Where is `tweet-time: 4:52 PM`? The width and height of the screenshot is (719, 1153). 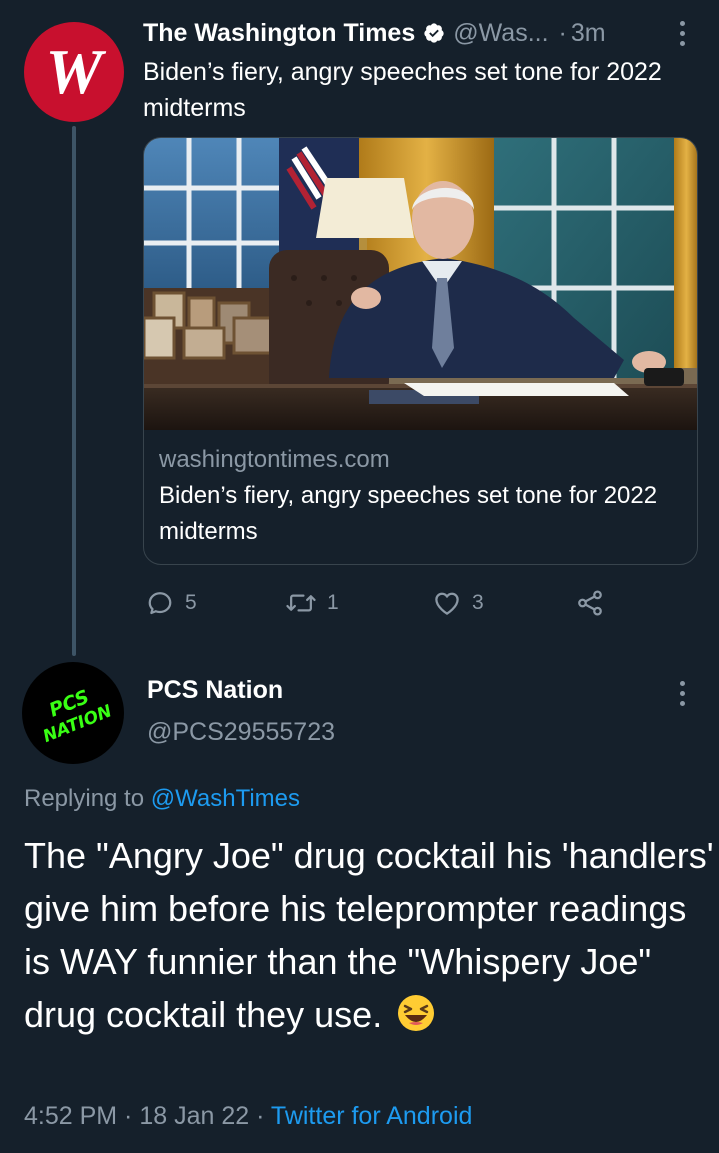
tweet-time: 4:52 PM is located at coordinates (70, 1116).